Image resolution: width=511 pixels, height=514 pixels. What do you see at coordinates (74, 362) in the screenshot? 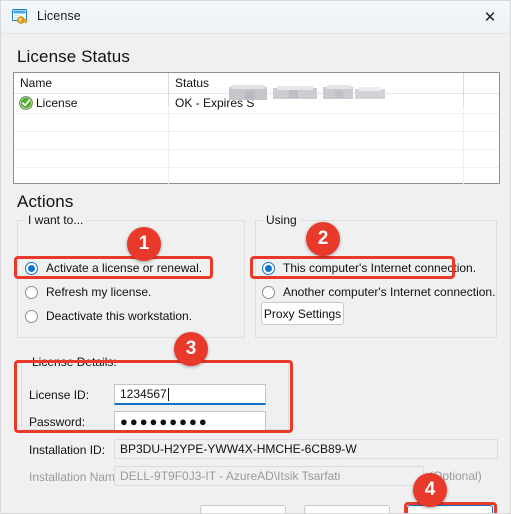
I see `license-details-legend: License Details:` at bounding box center [74, 362].